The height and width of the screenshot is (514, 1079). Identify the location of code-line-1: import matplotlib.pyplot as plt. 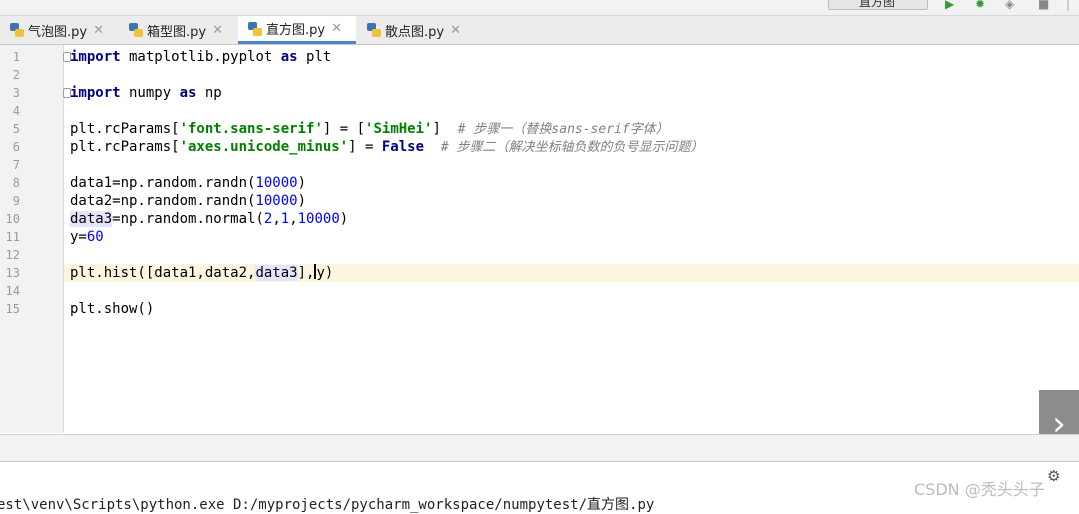
(200, 57).